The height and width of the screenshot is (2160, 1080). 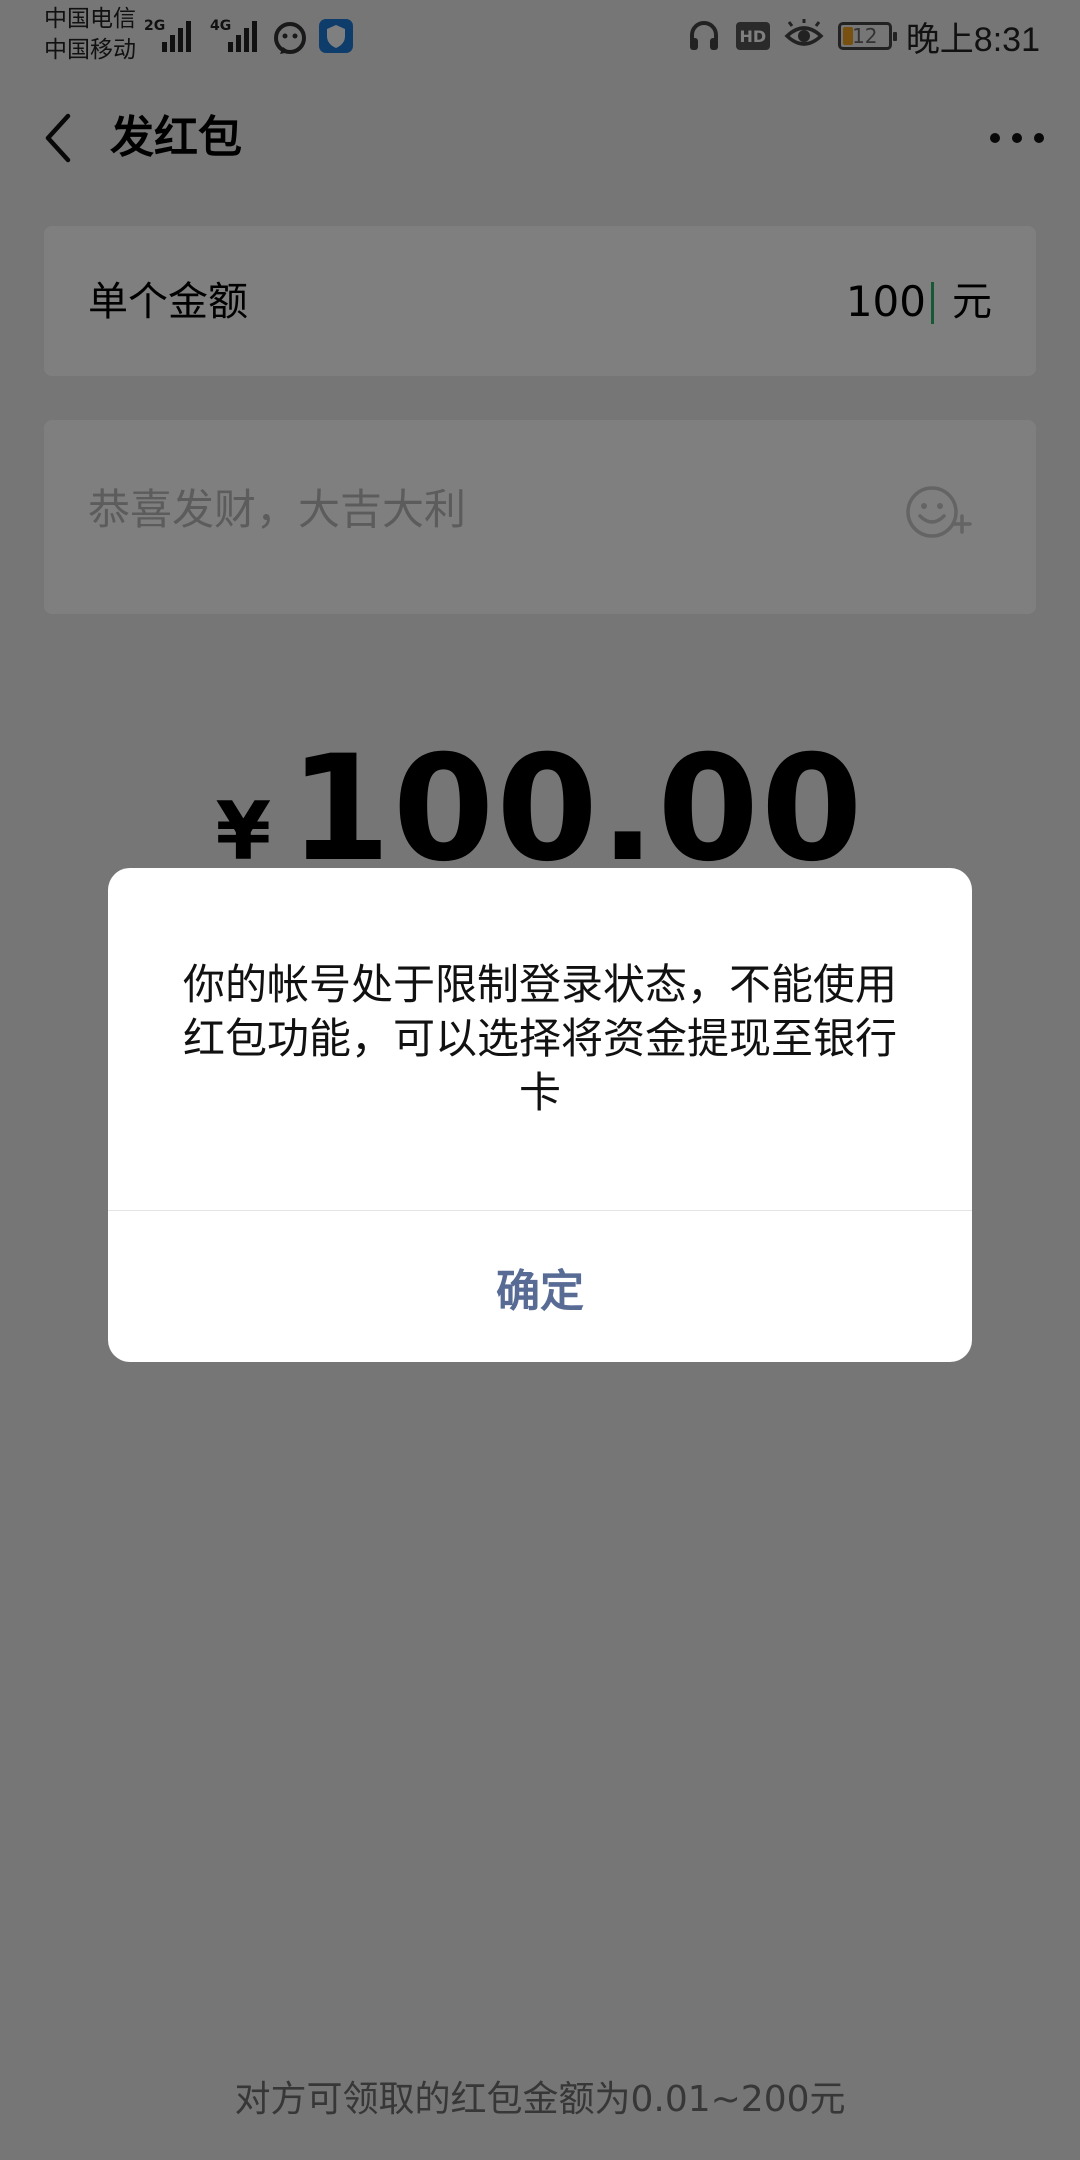 I want to click on battery-level: 12, so click(x=865, y=36).